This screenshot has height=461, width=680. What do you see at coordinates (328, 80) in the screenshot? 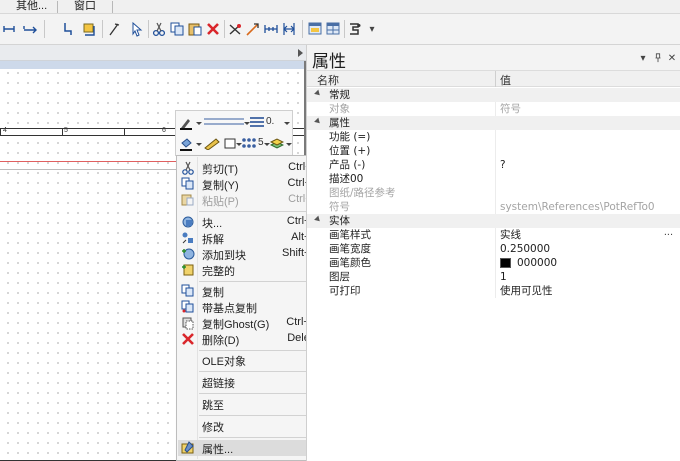
I see `column-header-name: 名称` at bounding box center [328, 80].